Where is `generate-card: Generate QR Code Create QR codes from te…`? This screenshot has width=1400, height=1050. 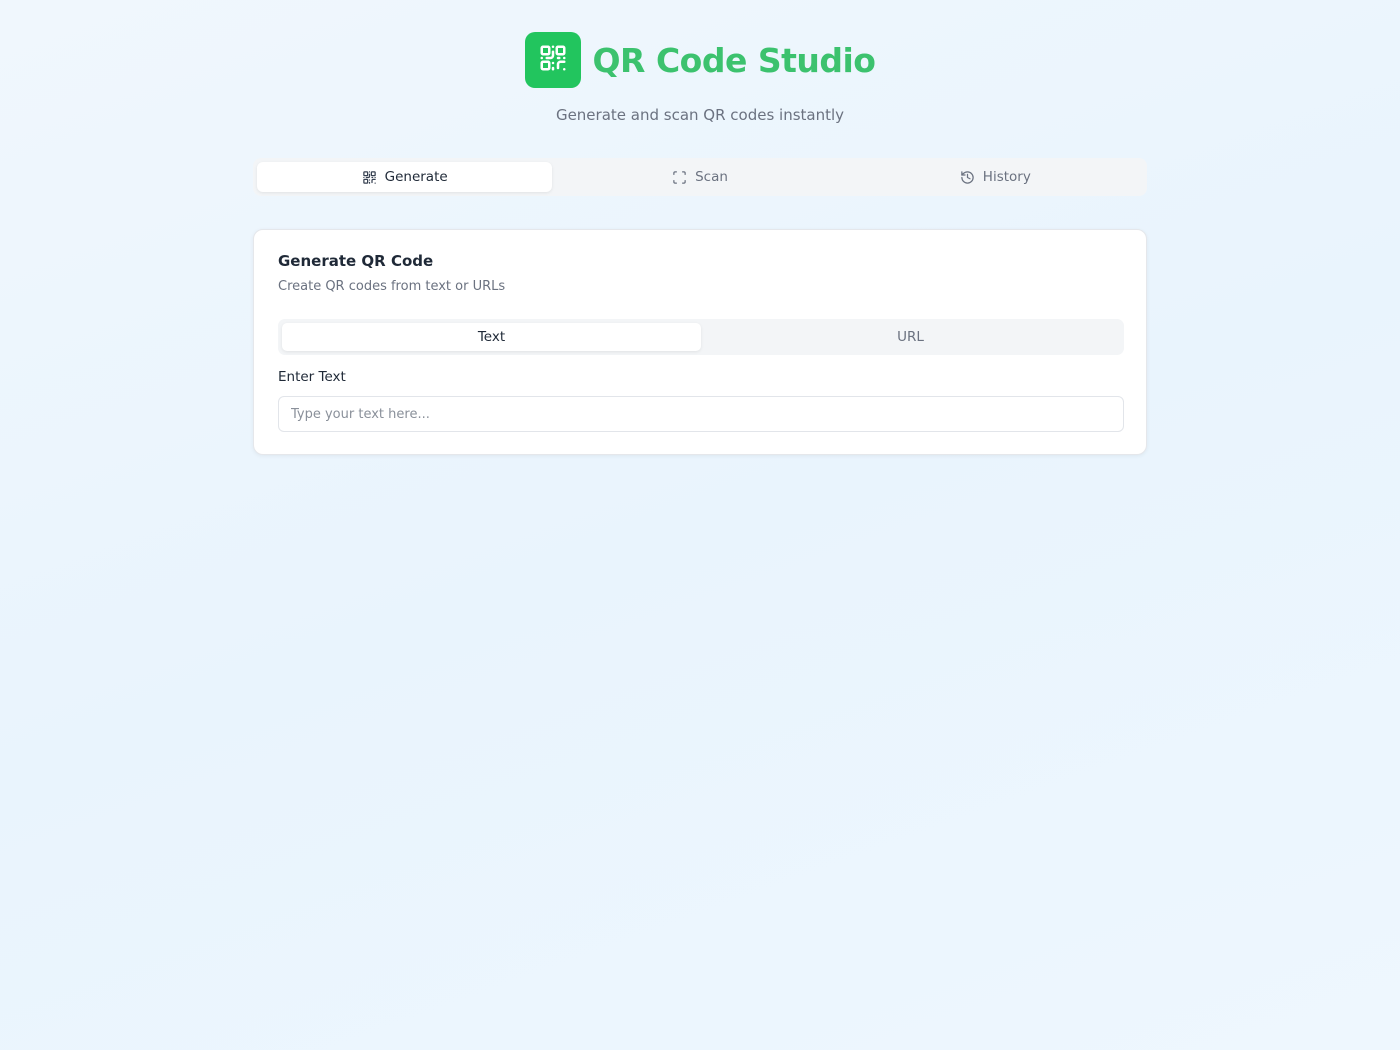
generate-card: Generate QR Code Create QR codes from te… is located at coordinates (700, 342).